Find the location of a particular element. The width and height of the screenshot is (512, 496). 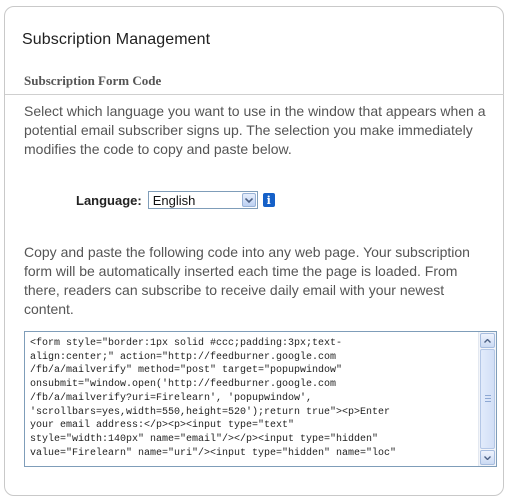

language-select-value: English is located at coordinates (174, 200).